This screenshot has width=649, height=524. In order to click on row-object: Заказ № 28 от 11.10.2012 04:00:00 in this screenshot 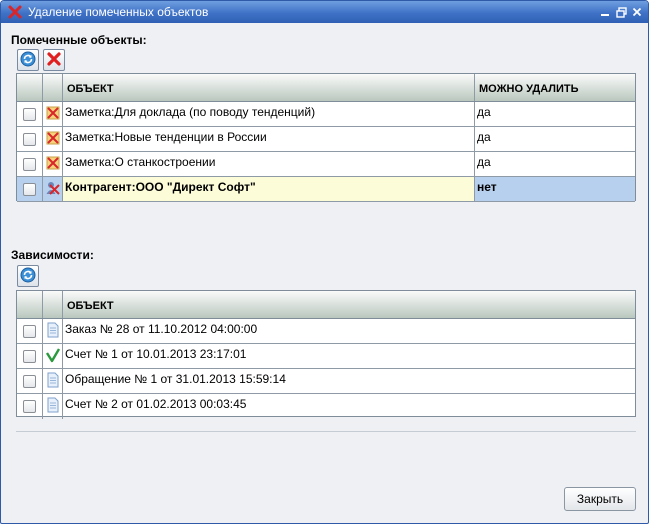, I will do `click(161, 329)`.